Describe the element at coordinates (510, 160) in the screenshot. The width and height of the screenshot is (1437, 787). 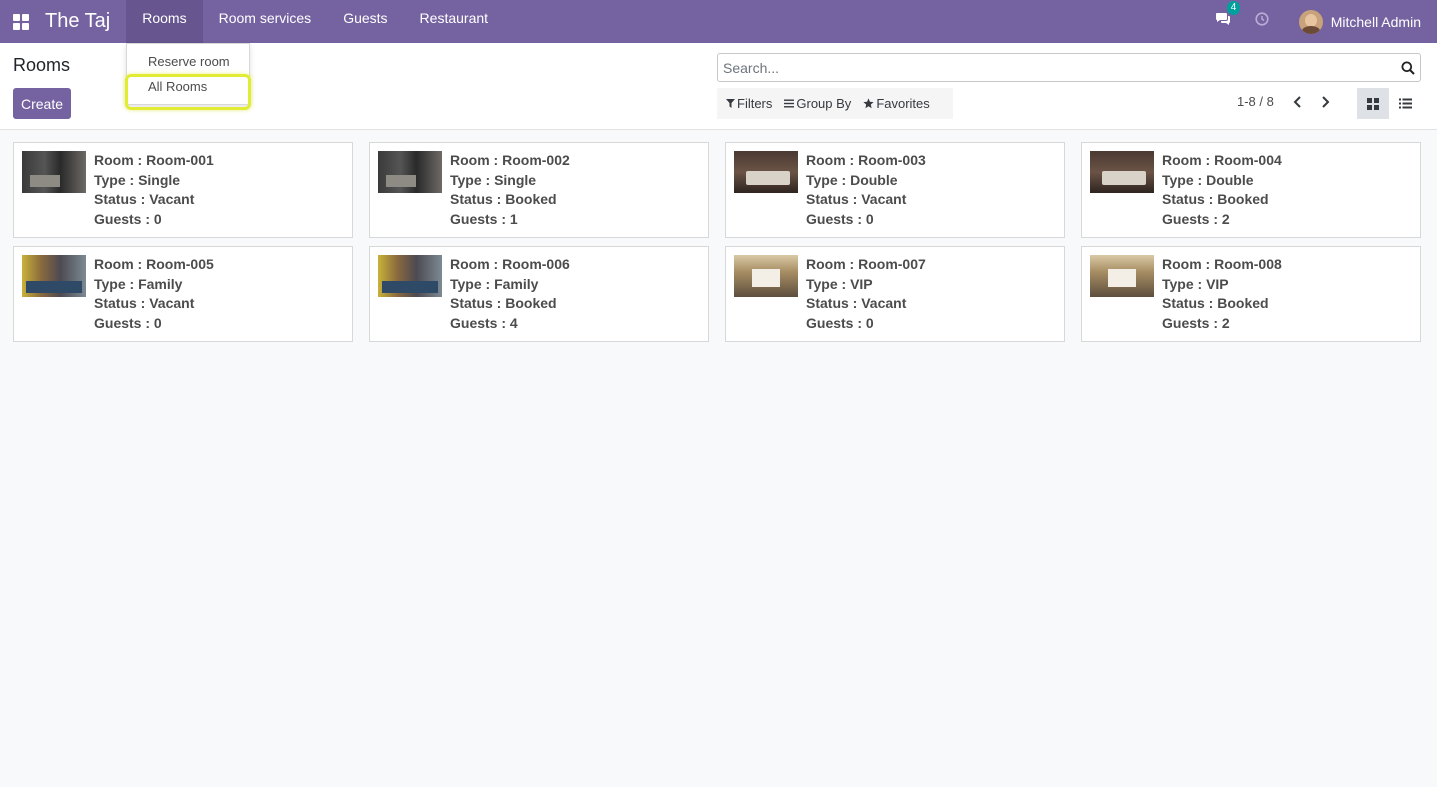
I see `room-name: Room : Room-002` at that location.